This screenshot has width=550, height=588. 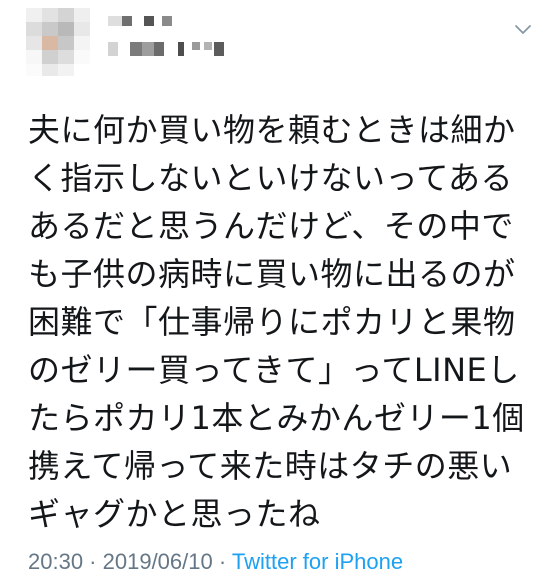 I want to click on tweet-metadata: 20:30 · 2019/06/10 · Twitter for iPhone, so click(x=215, y=562).